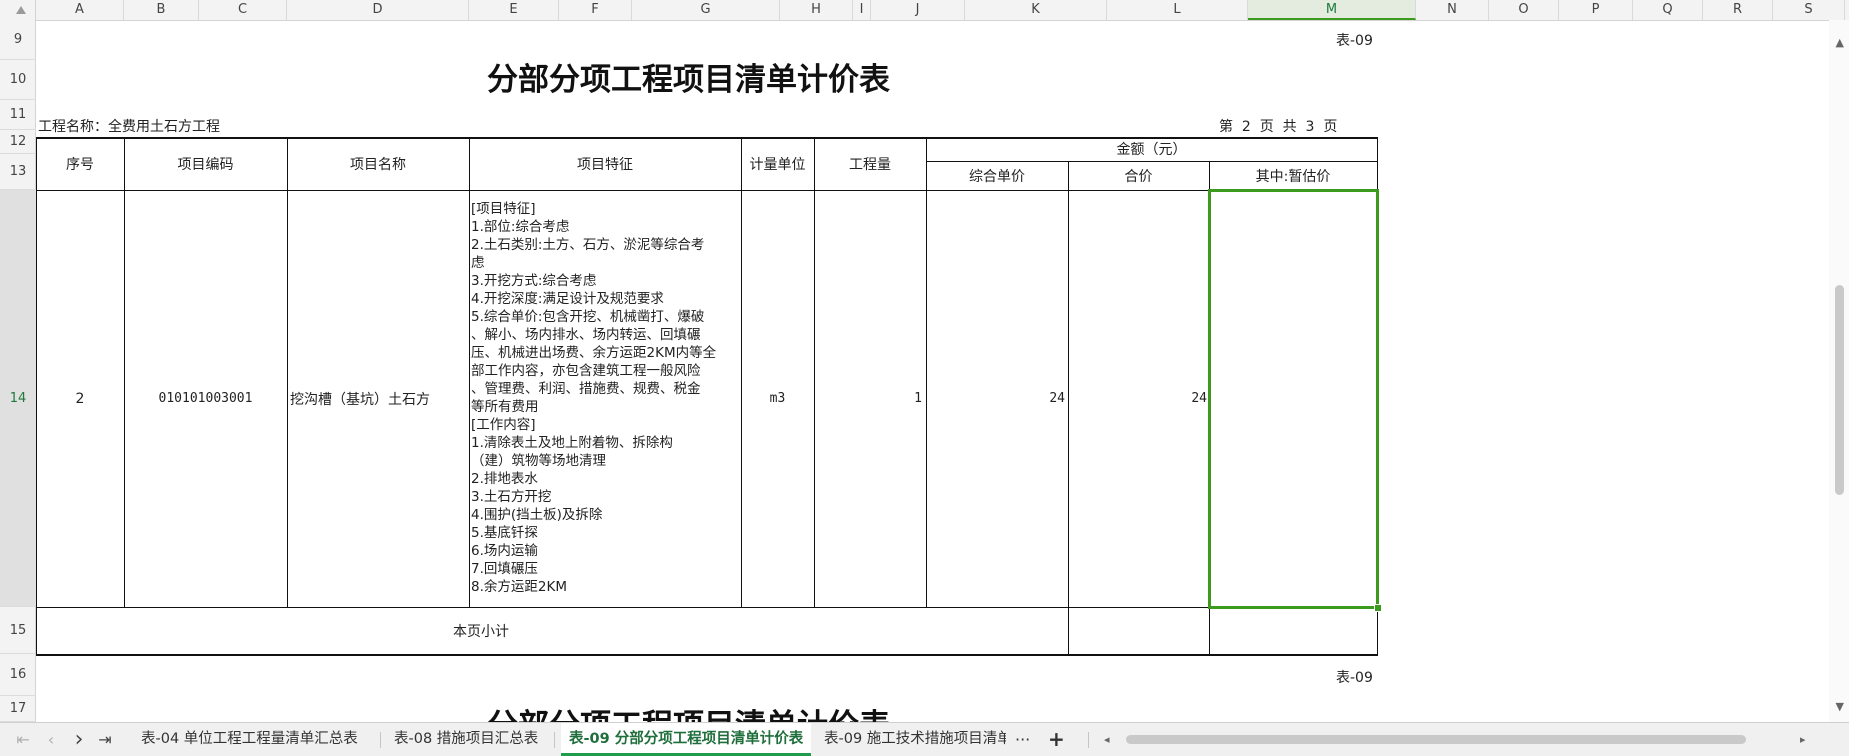  Describe the element at coordinates (1378, 608) in the screenshot. I see `fill-handle` at that location.